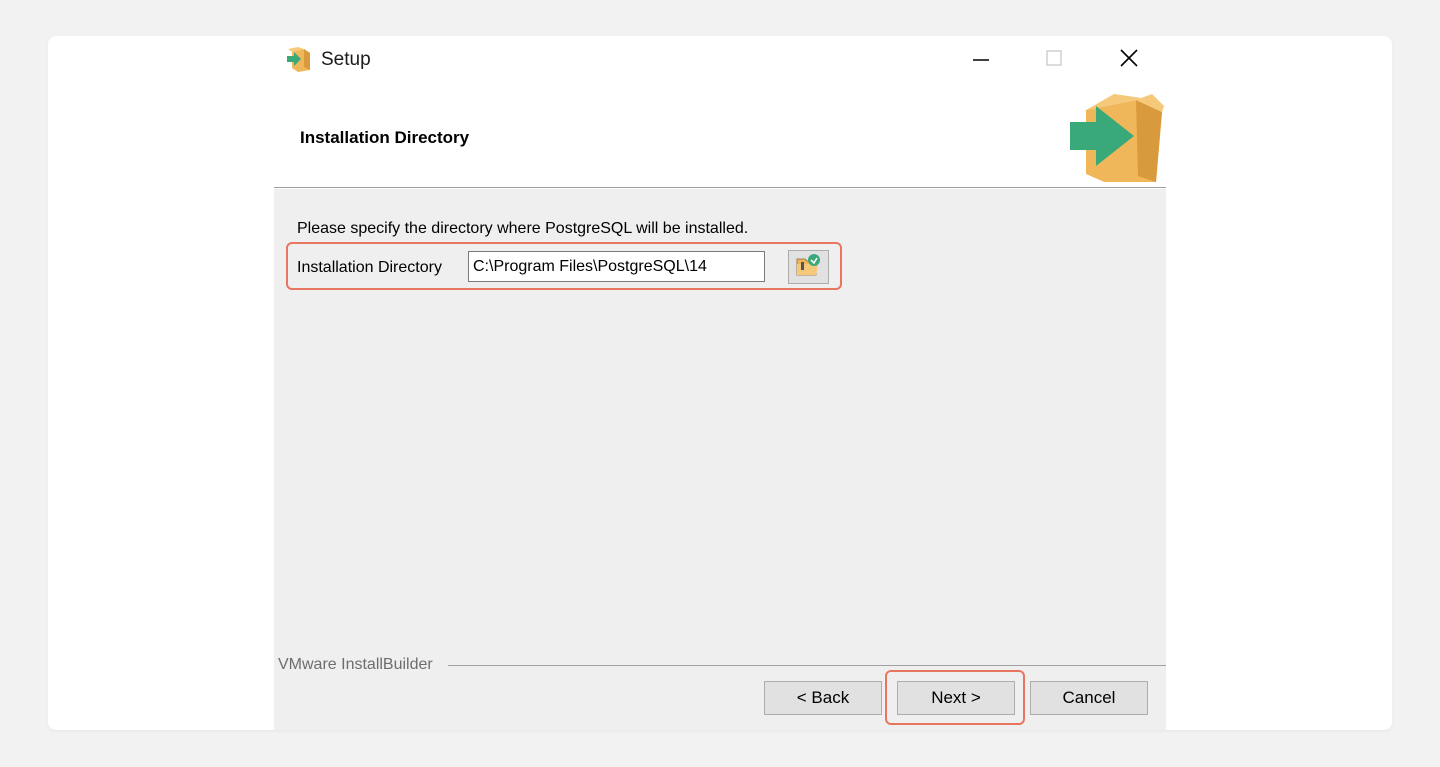 The height and width of the screenshot is (767, 1440). What do you see at coordinates (807, 665) in the screenshot?
I see `footer-divider` at bounding box center [807, 665].